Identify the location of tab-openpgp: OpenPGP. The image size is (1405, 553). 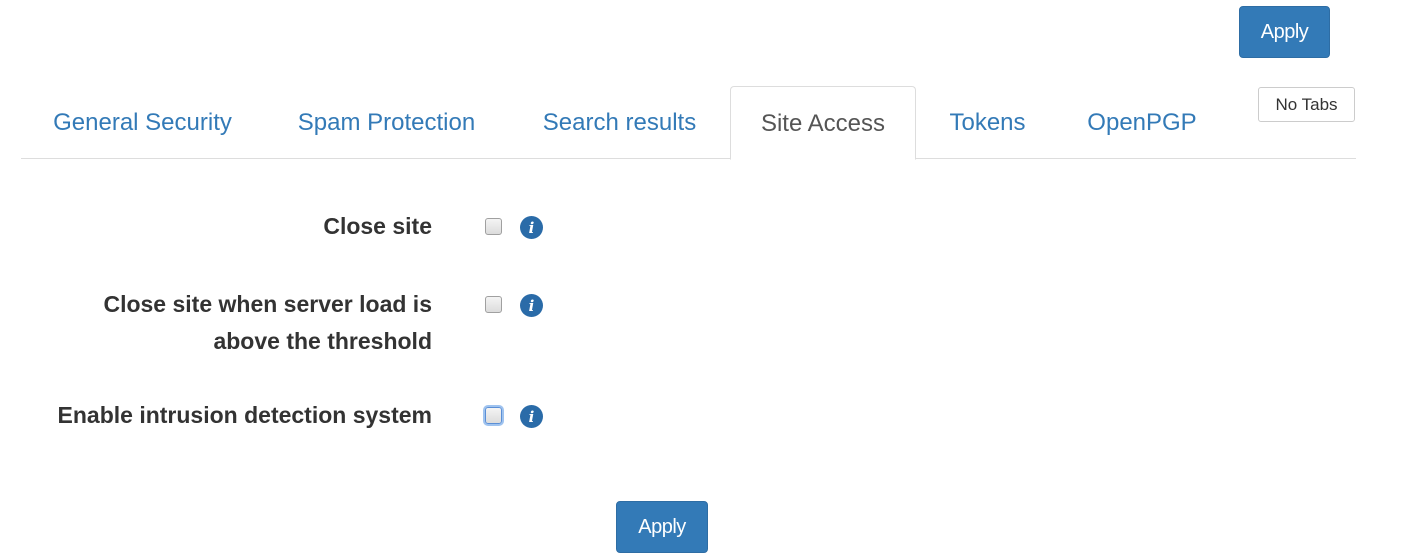
(1142, 122).